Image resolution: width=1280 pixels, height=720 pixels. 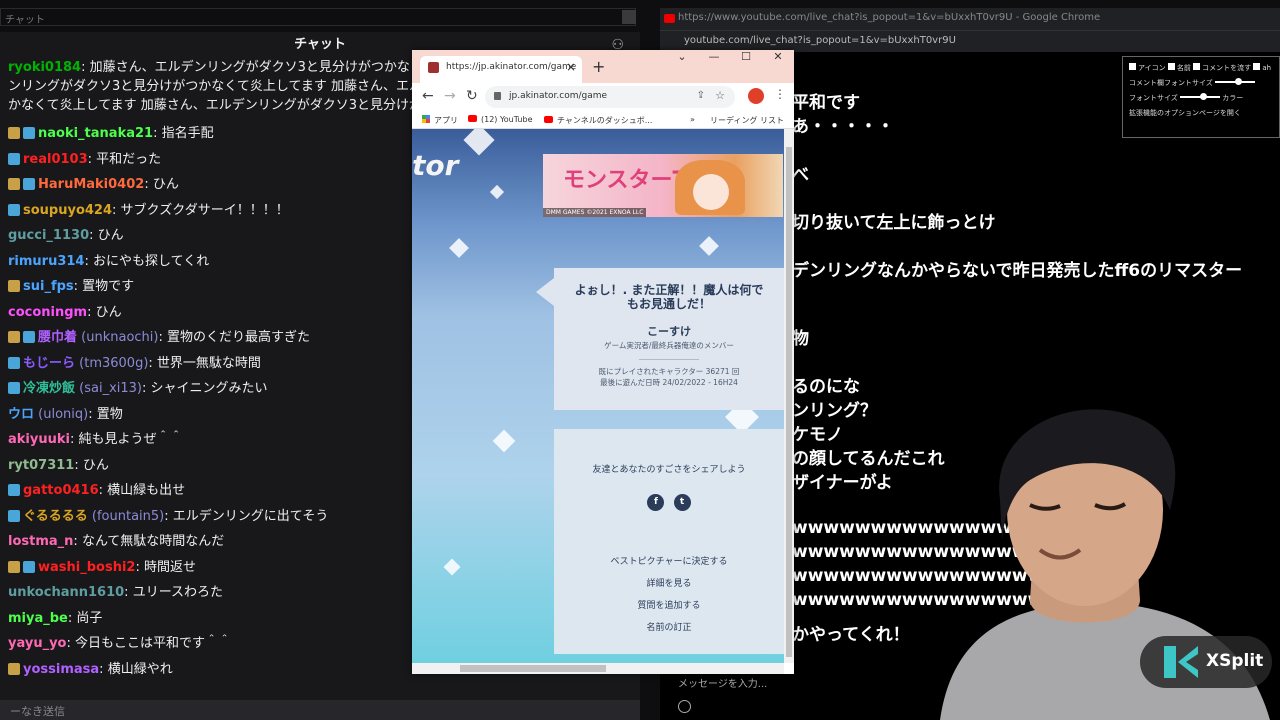 What do you see at coordinates (629, 17) in the screenshot?
I see `twitch-window-button` at bounding box center [629, 17].